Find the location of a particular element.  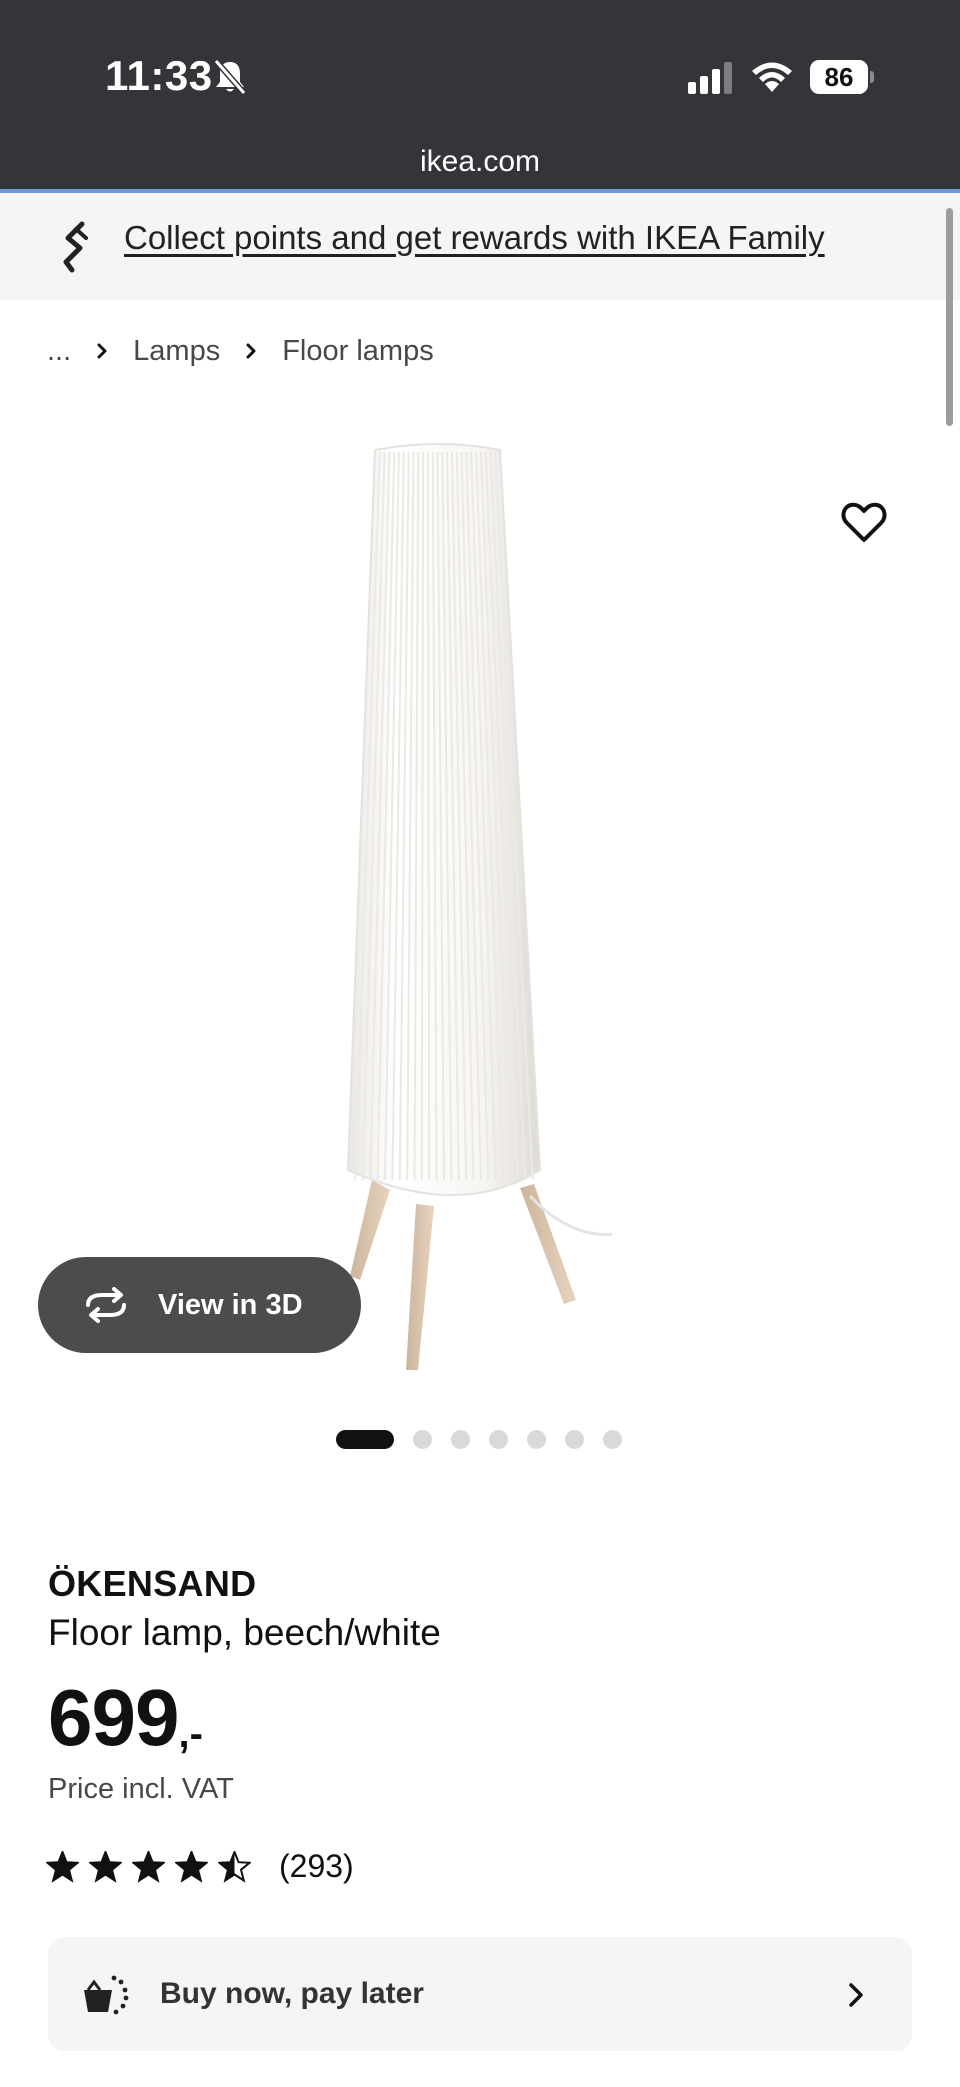

status-time: 11:33 is located at coordinates (159, 75).